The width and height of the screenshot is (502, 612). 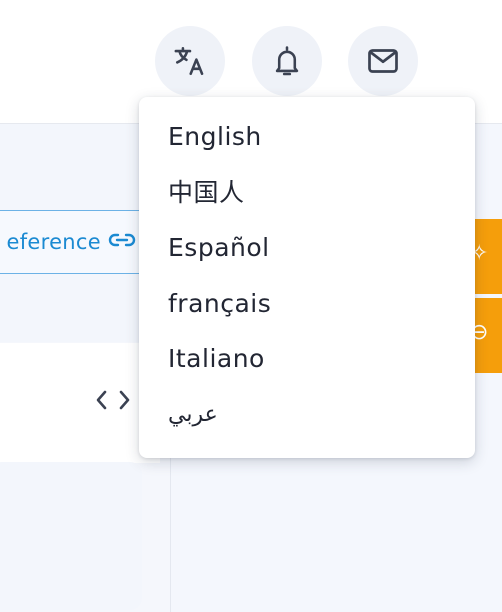 I want to click on code-panel, so click(x=80, y=403).